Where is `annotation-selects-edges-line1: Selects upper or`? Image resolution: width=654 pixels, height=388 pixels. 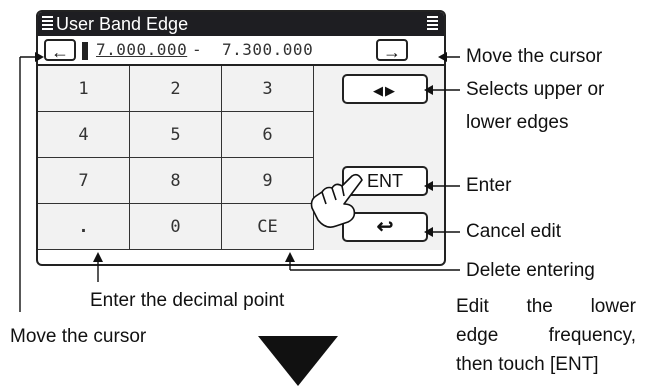 annotation-selects-edges-line1: Selects upper or is located at coordinates (535, 89).